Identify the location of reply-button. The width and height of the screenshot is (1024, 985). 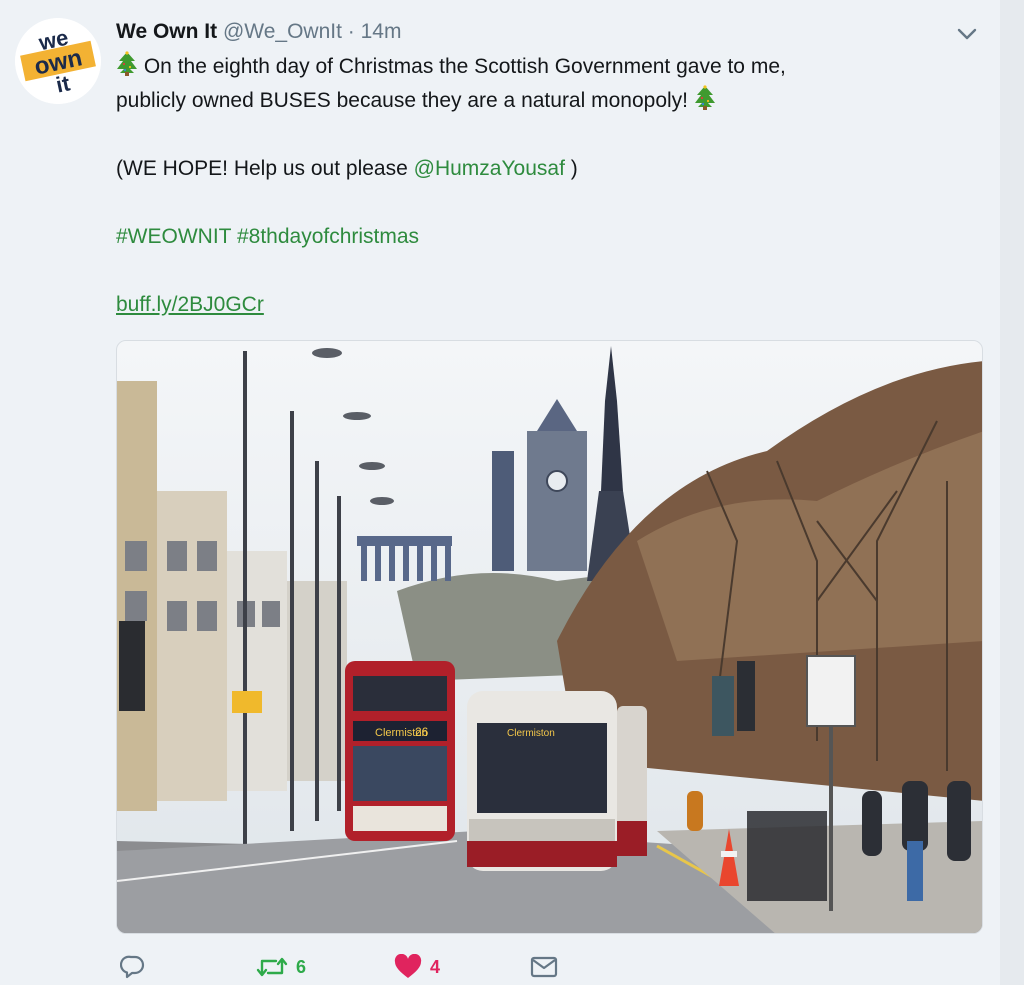
(137, 967).